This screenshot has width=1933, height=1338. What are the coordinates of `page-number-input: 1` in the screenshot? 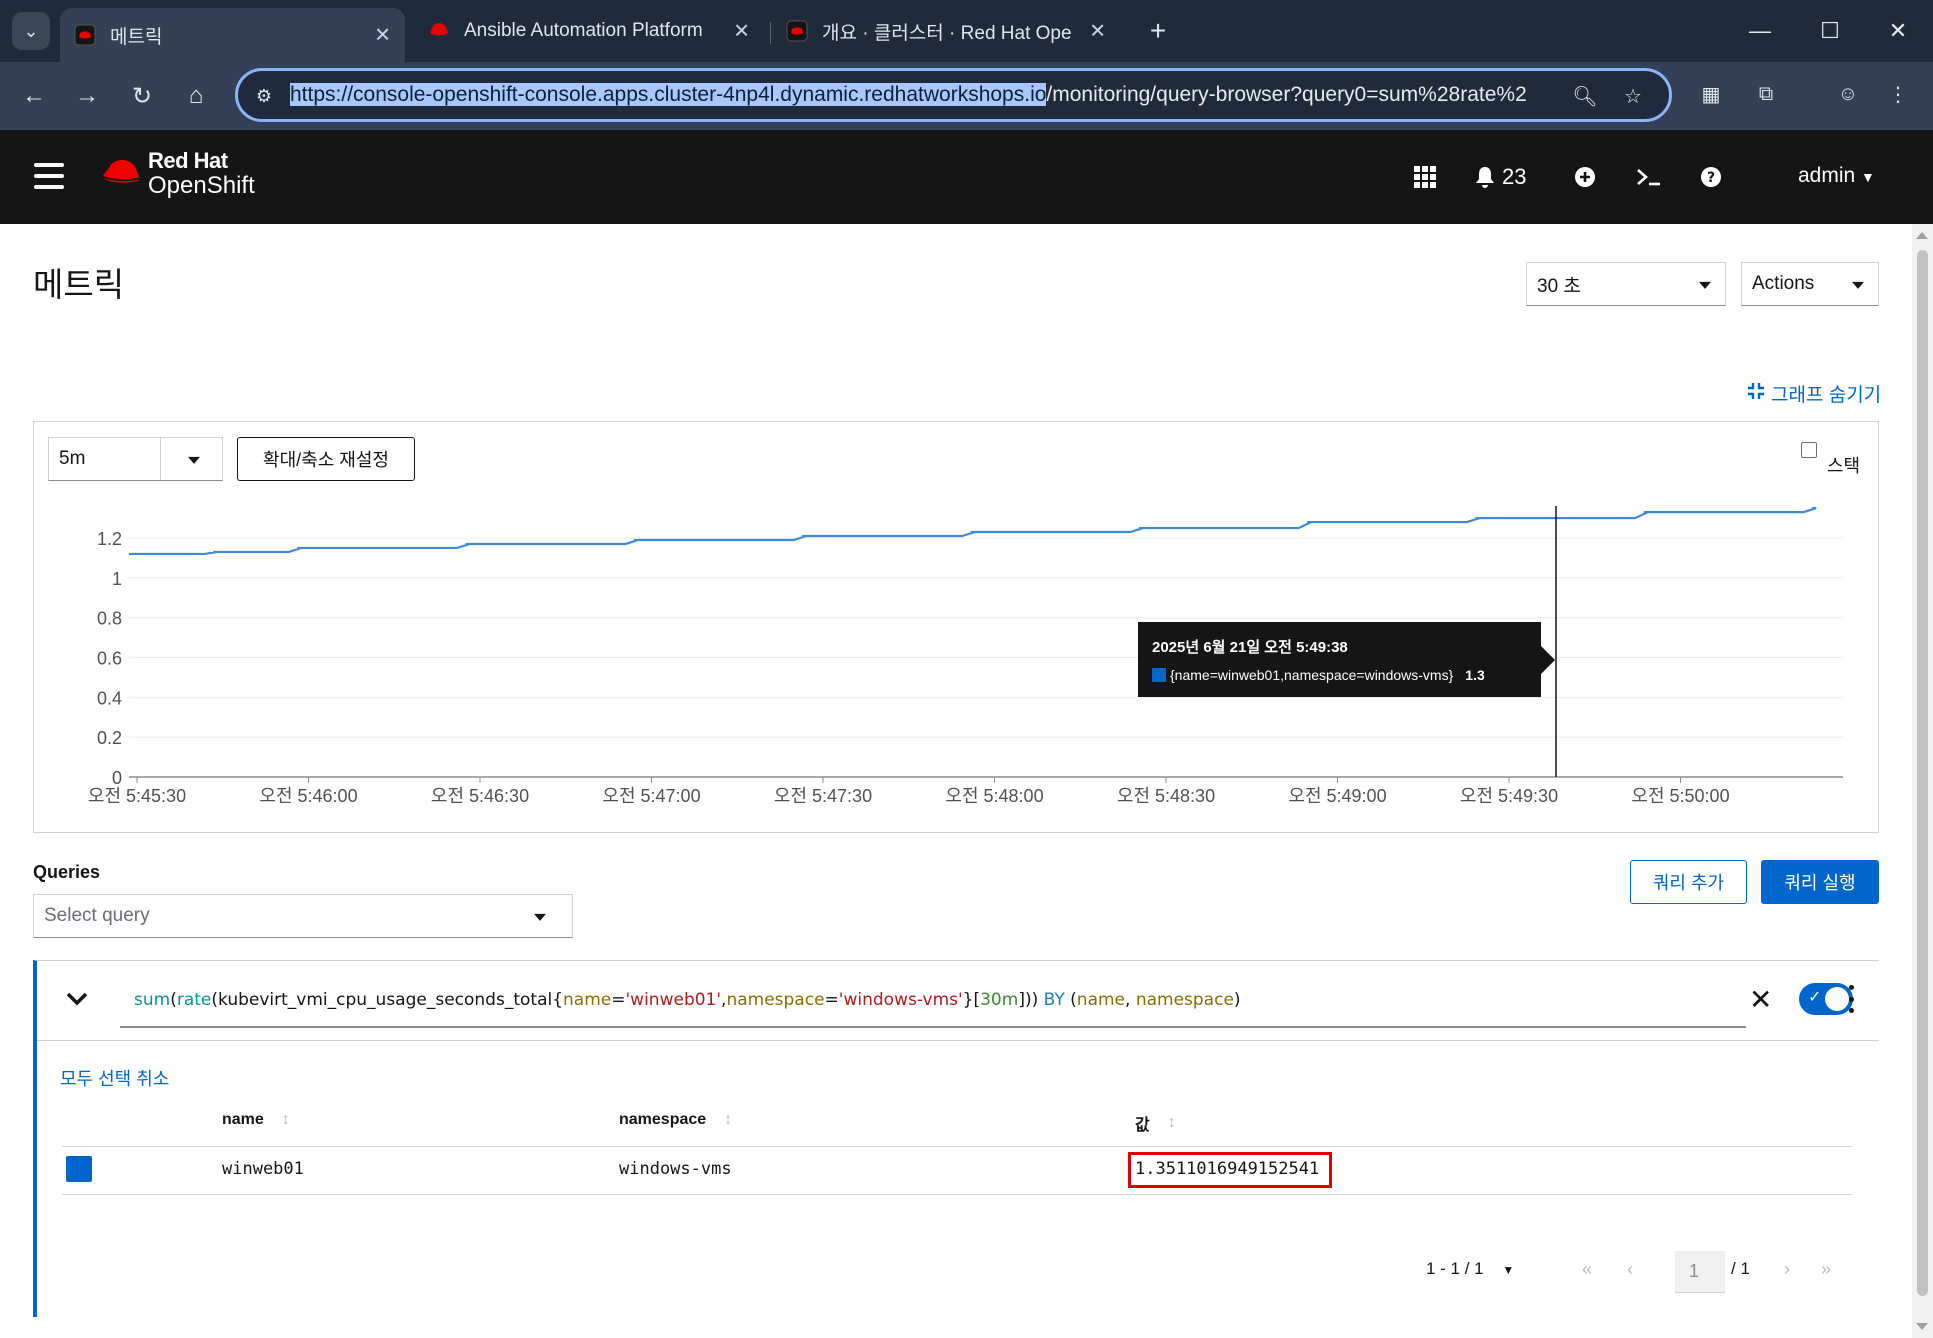 It's located at (1700, 1272).